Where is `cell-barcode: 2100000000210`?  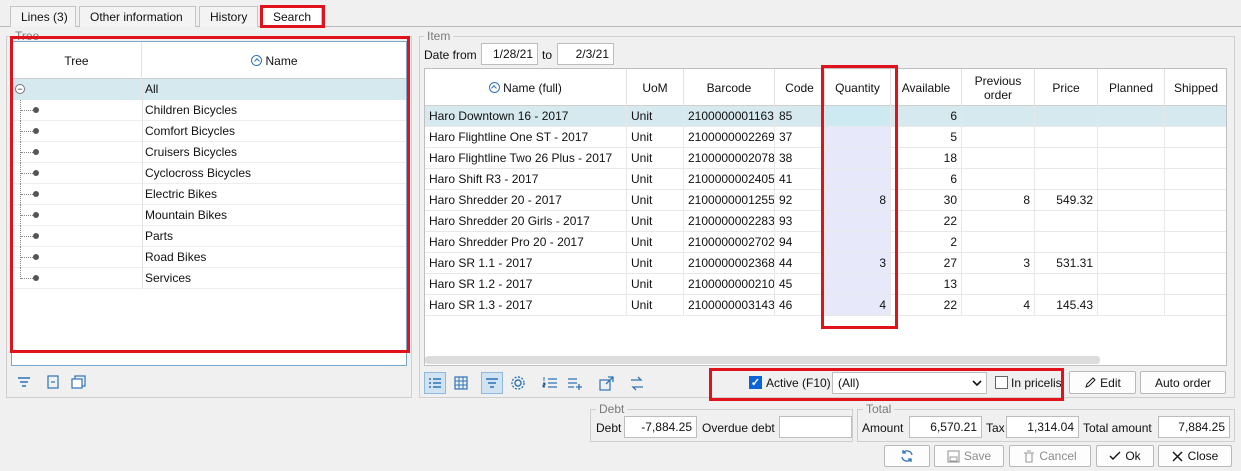
cell-barcode: 2100000000210 is located at coordinates (729, 284).